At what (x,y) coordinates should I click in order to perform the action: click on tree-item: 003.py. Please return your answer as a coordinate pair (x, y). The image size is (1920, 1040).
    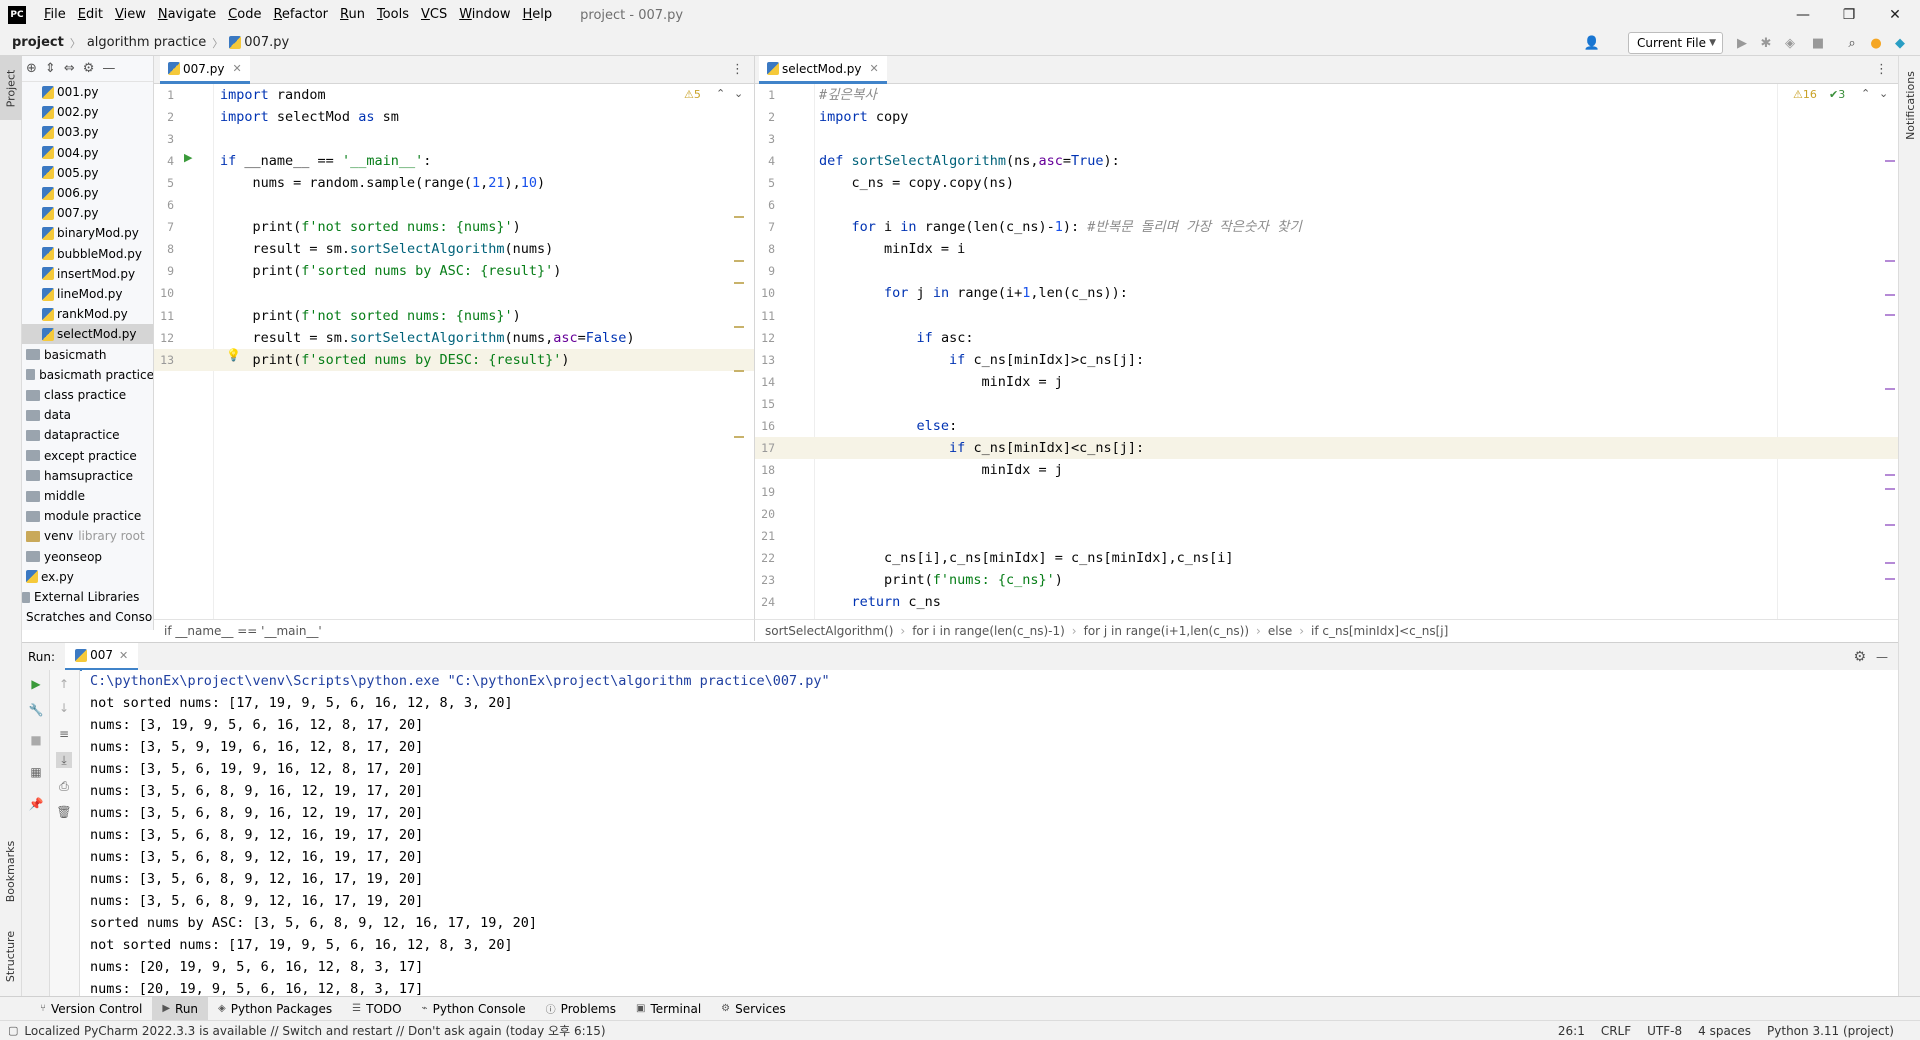
    Looking at the image, I should click on (87, 132).